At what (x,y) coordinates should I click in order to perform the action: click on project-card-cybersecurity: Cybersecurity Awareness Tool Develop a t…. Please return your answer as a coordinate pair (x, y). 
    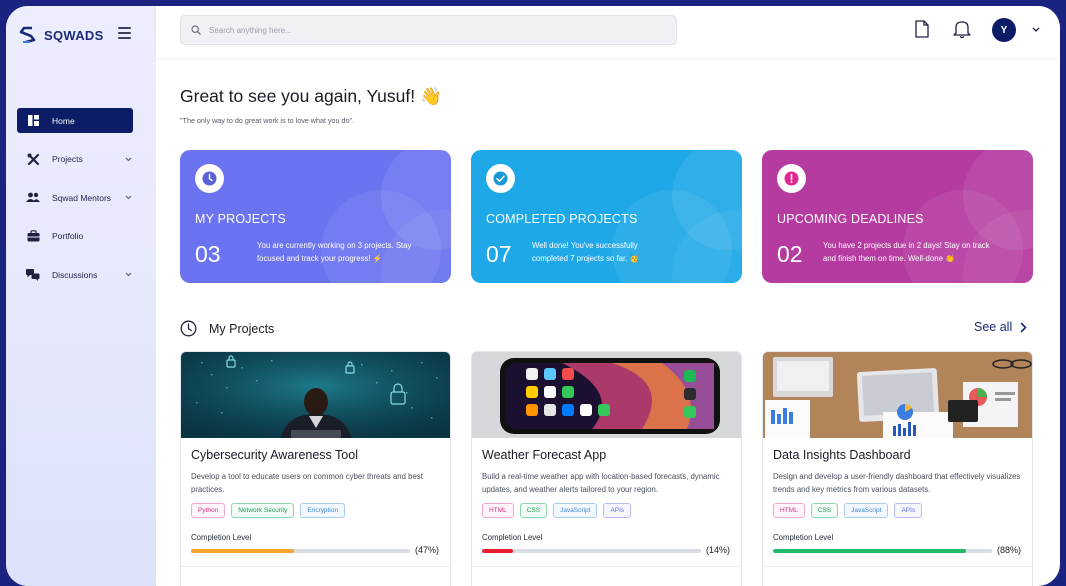
    Looking at the image, I should click on (315, 468).